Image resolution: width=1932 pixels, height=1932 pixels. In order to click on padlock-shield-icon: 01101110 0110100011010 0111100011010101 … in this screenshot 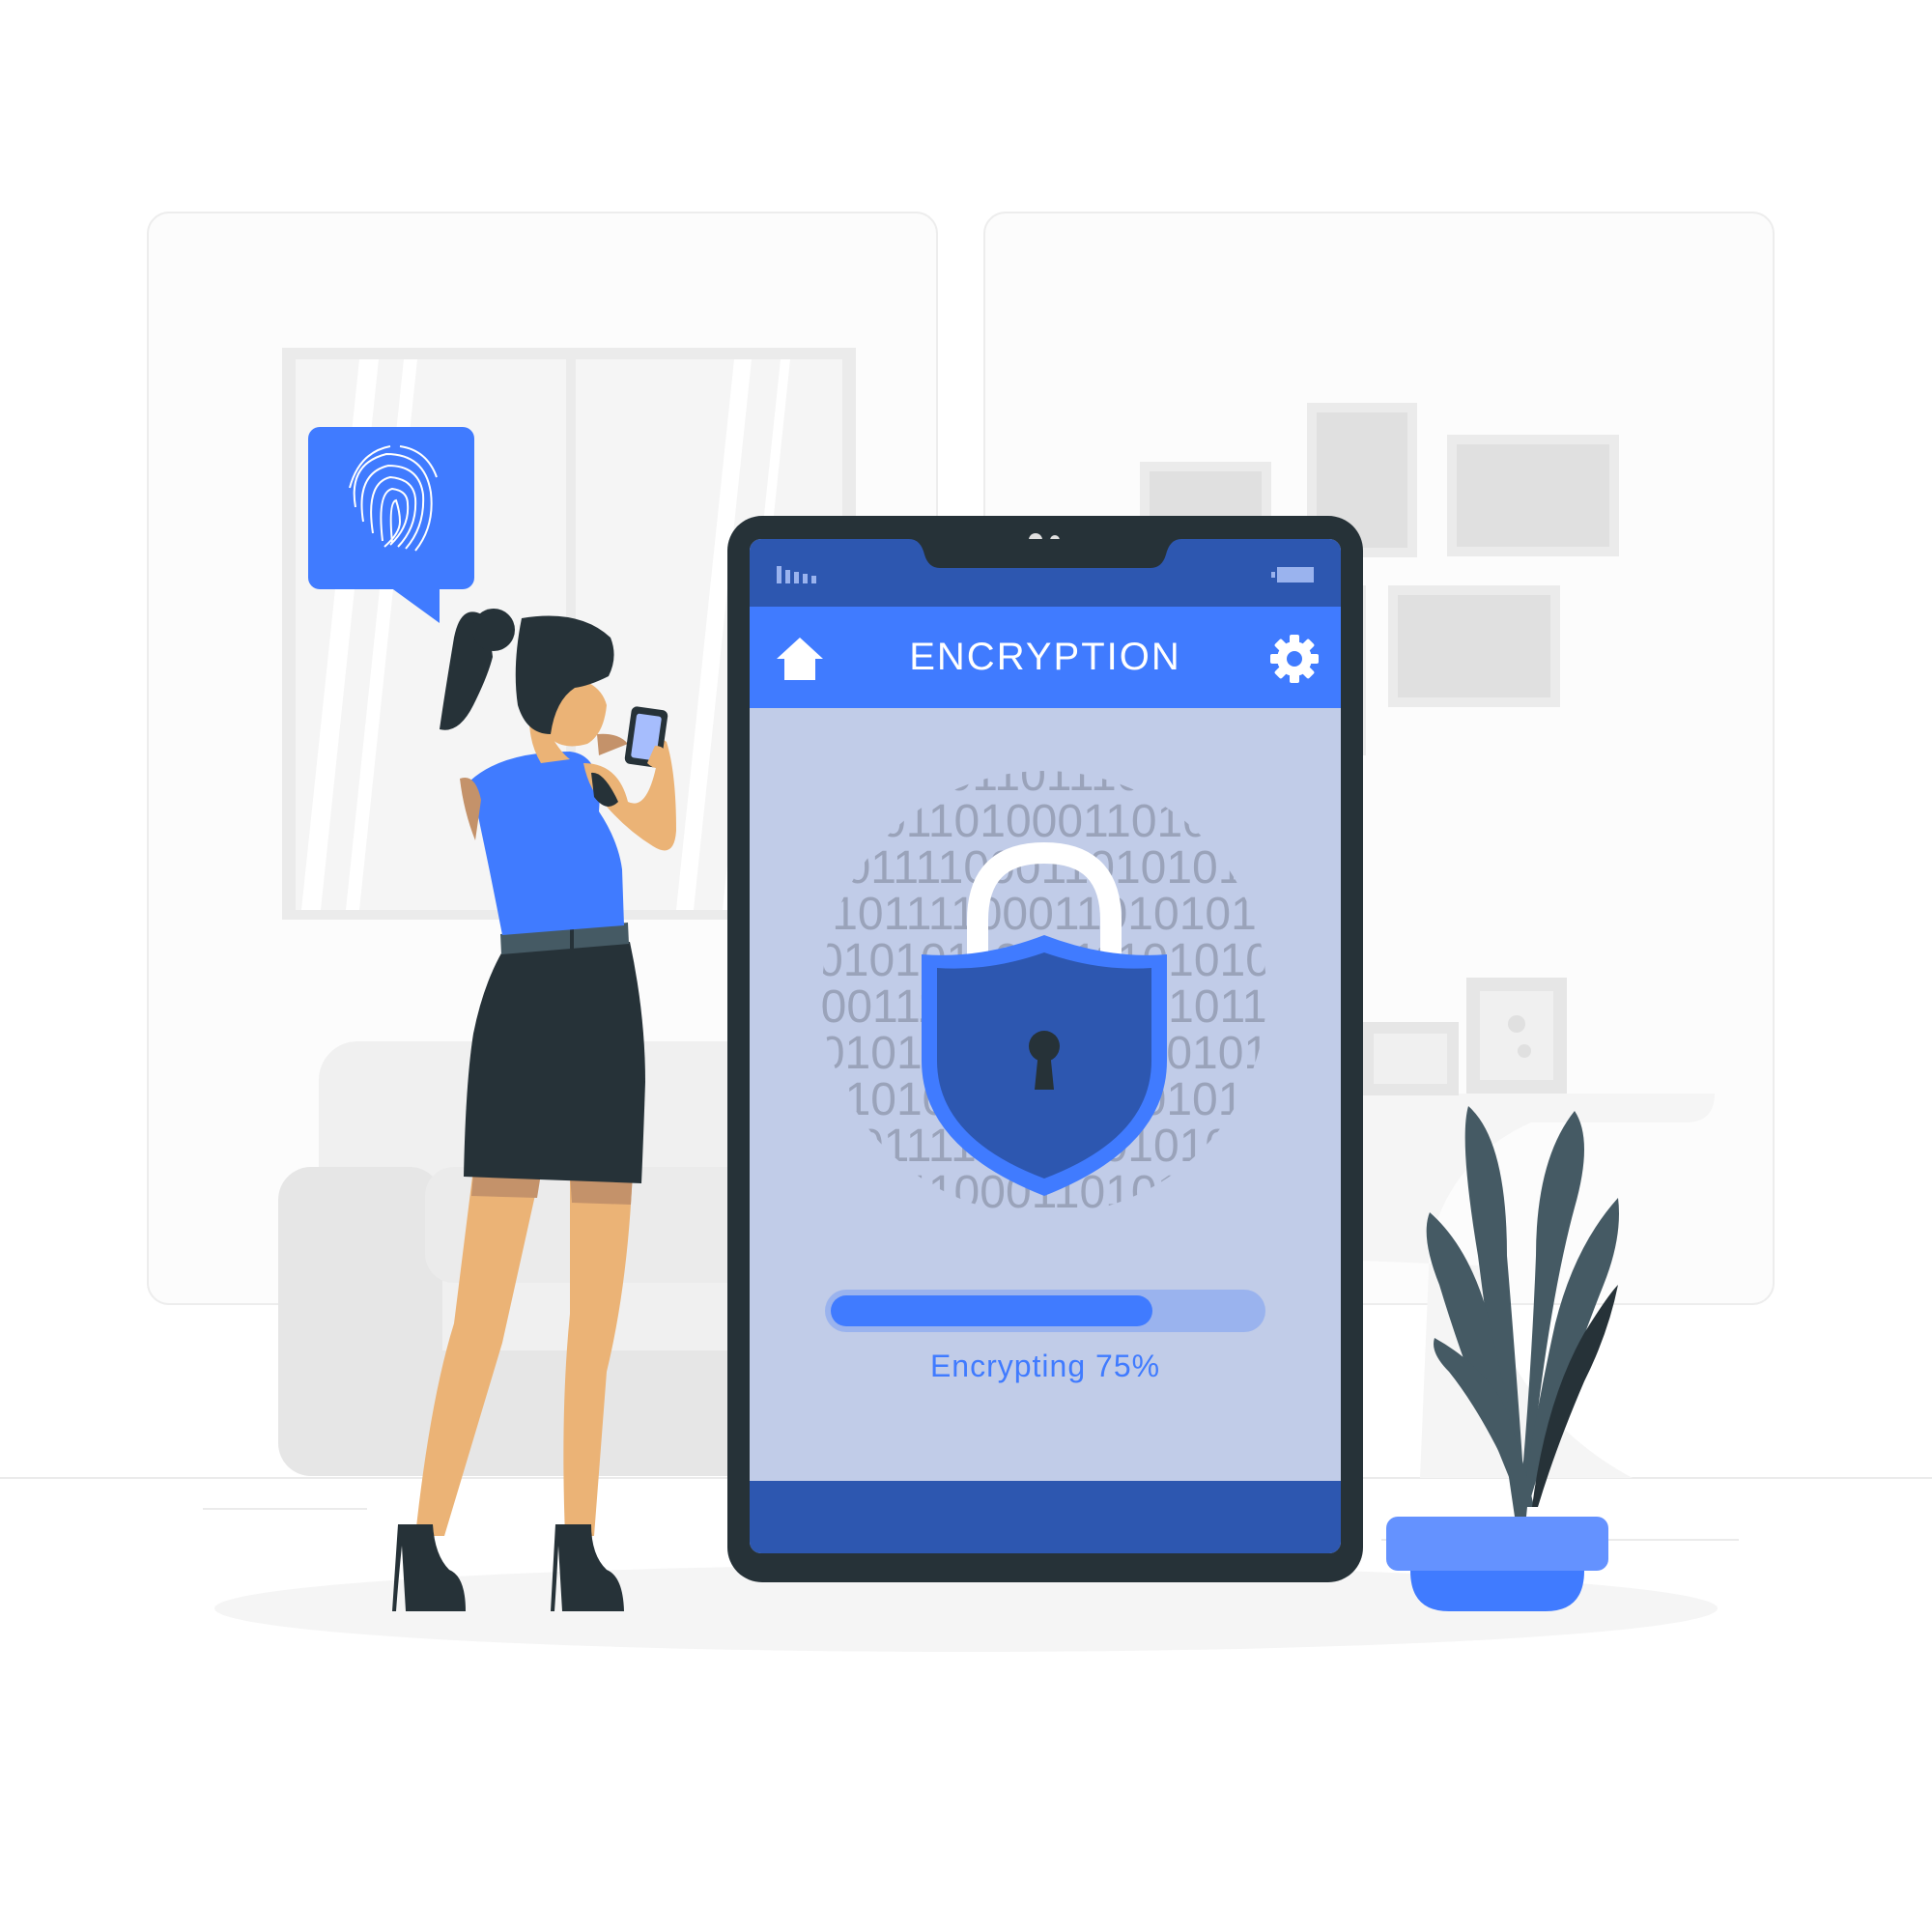, I will do `click(1044, 988)`.